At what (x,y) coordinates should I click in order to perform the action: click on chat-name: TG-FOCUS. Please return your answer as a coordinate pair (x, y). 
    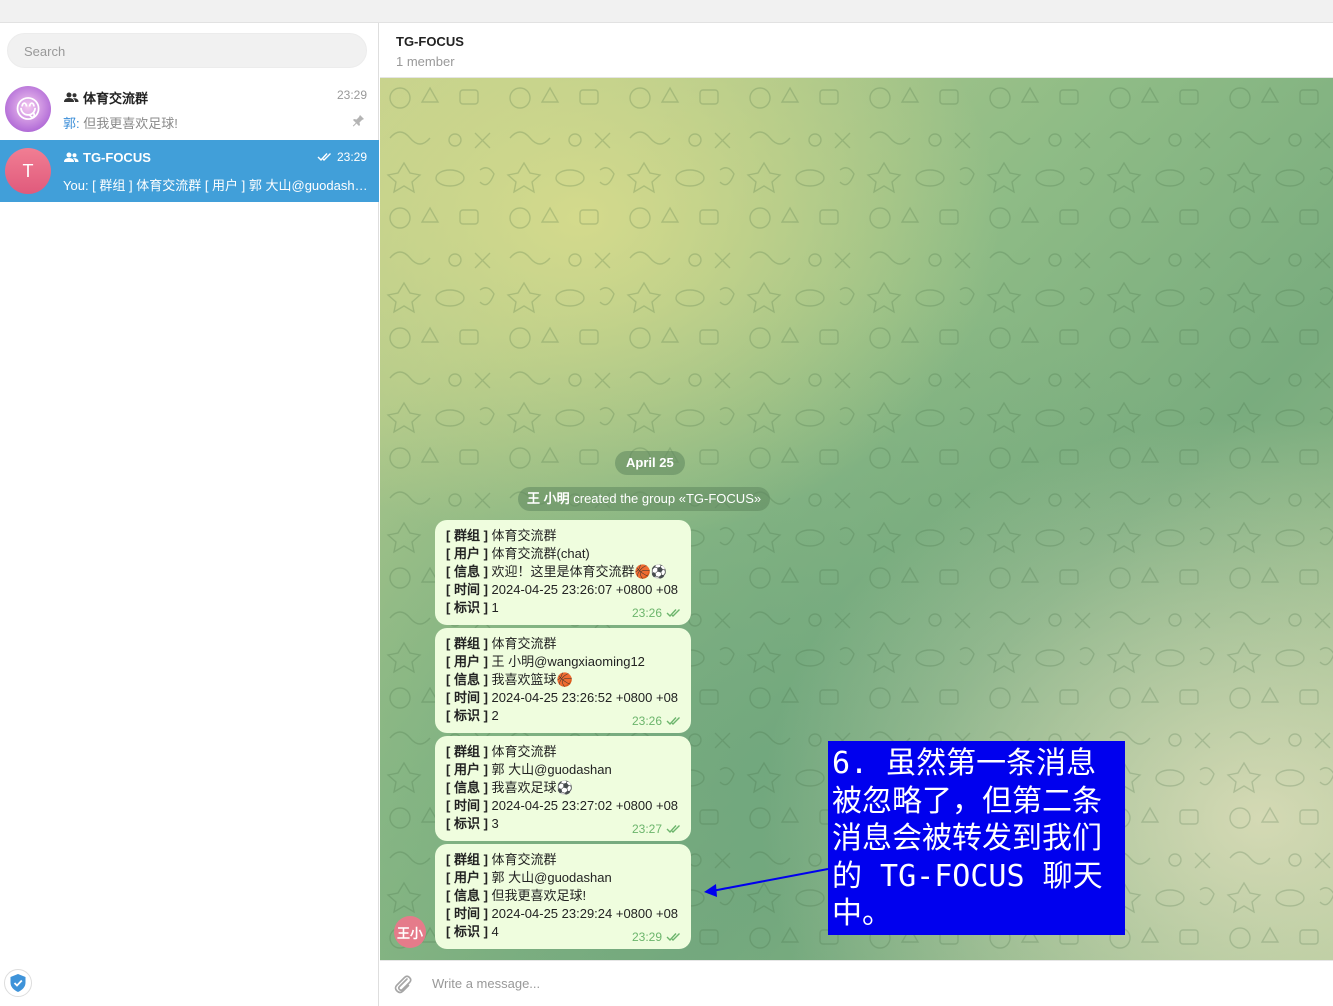
    Looking at the image, I should click on (107, 157).